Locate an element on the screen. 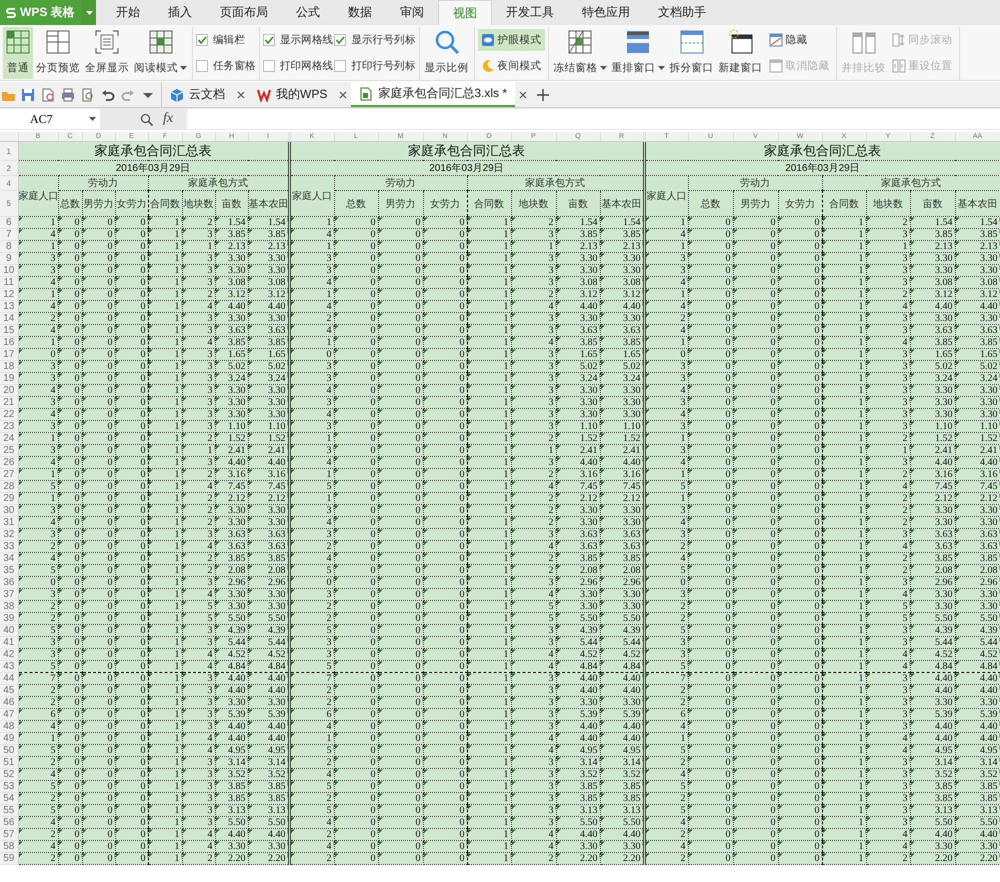 This screenshot has width=1000, height=882. row-number: 20 is located at coordinates (9, 390).